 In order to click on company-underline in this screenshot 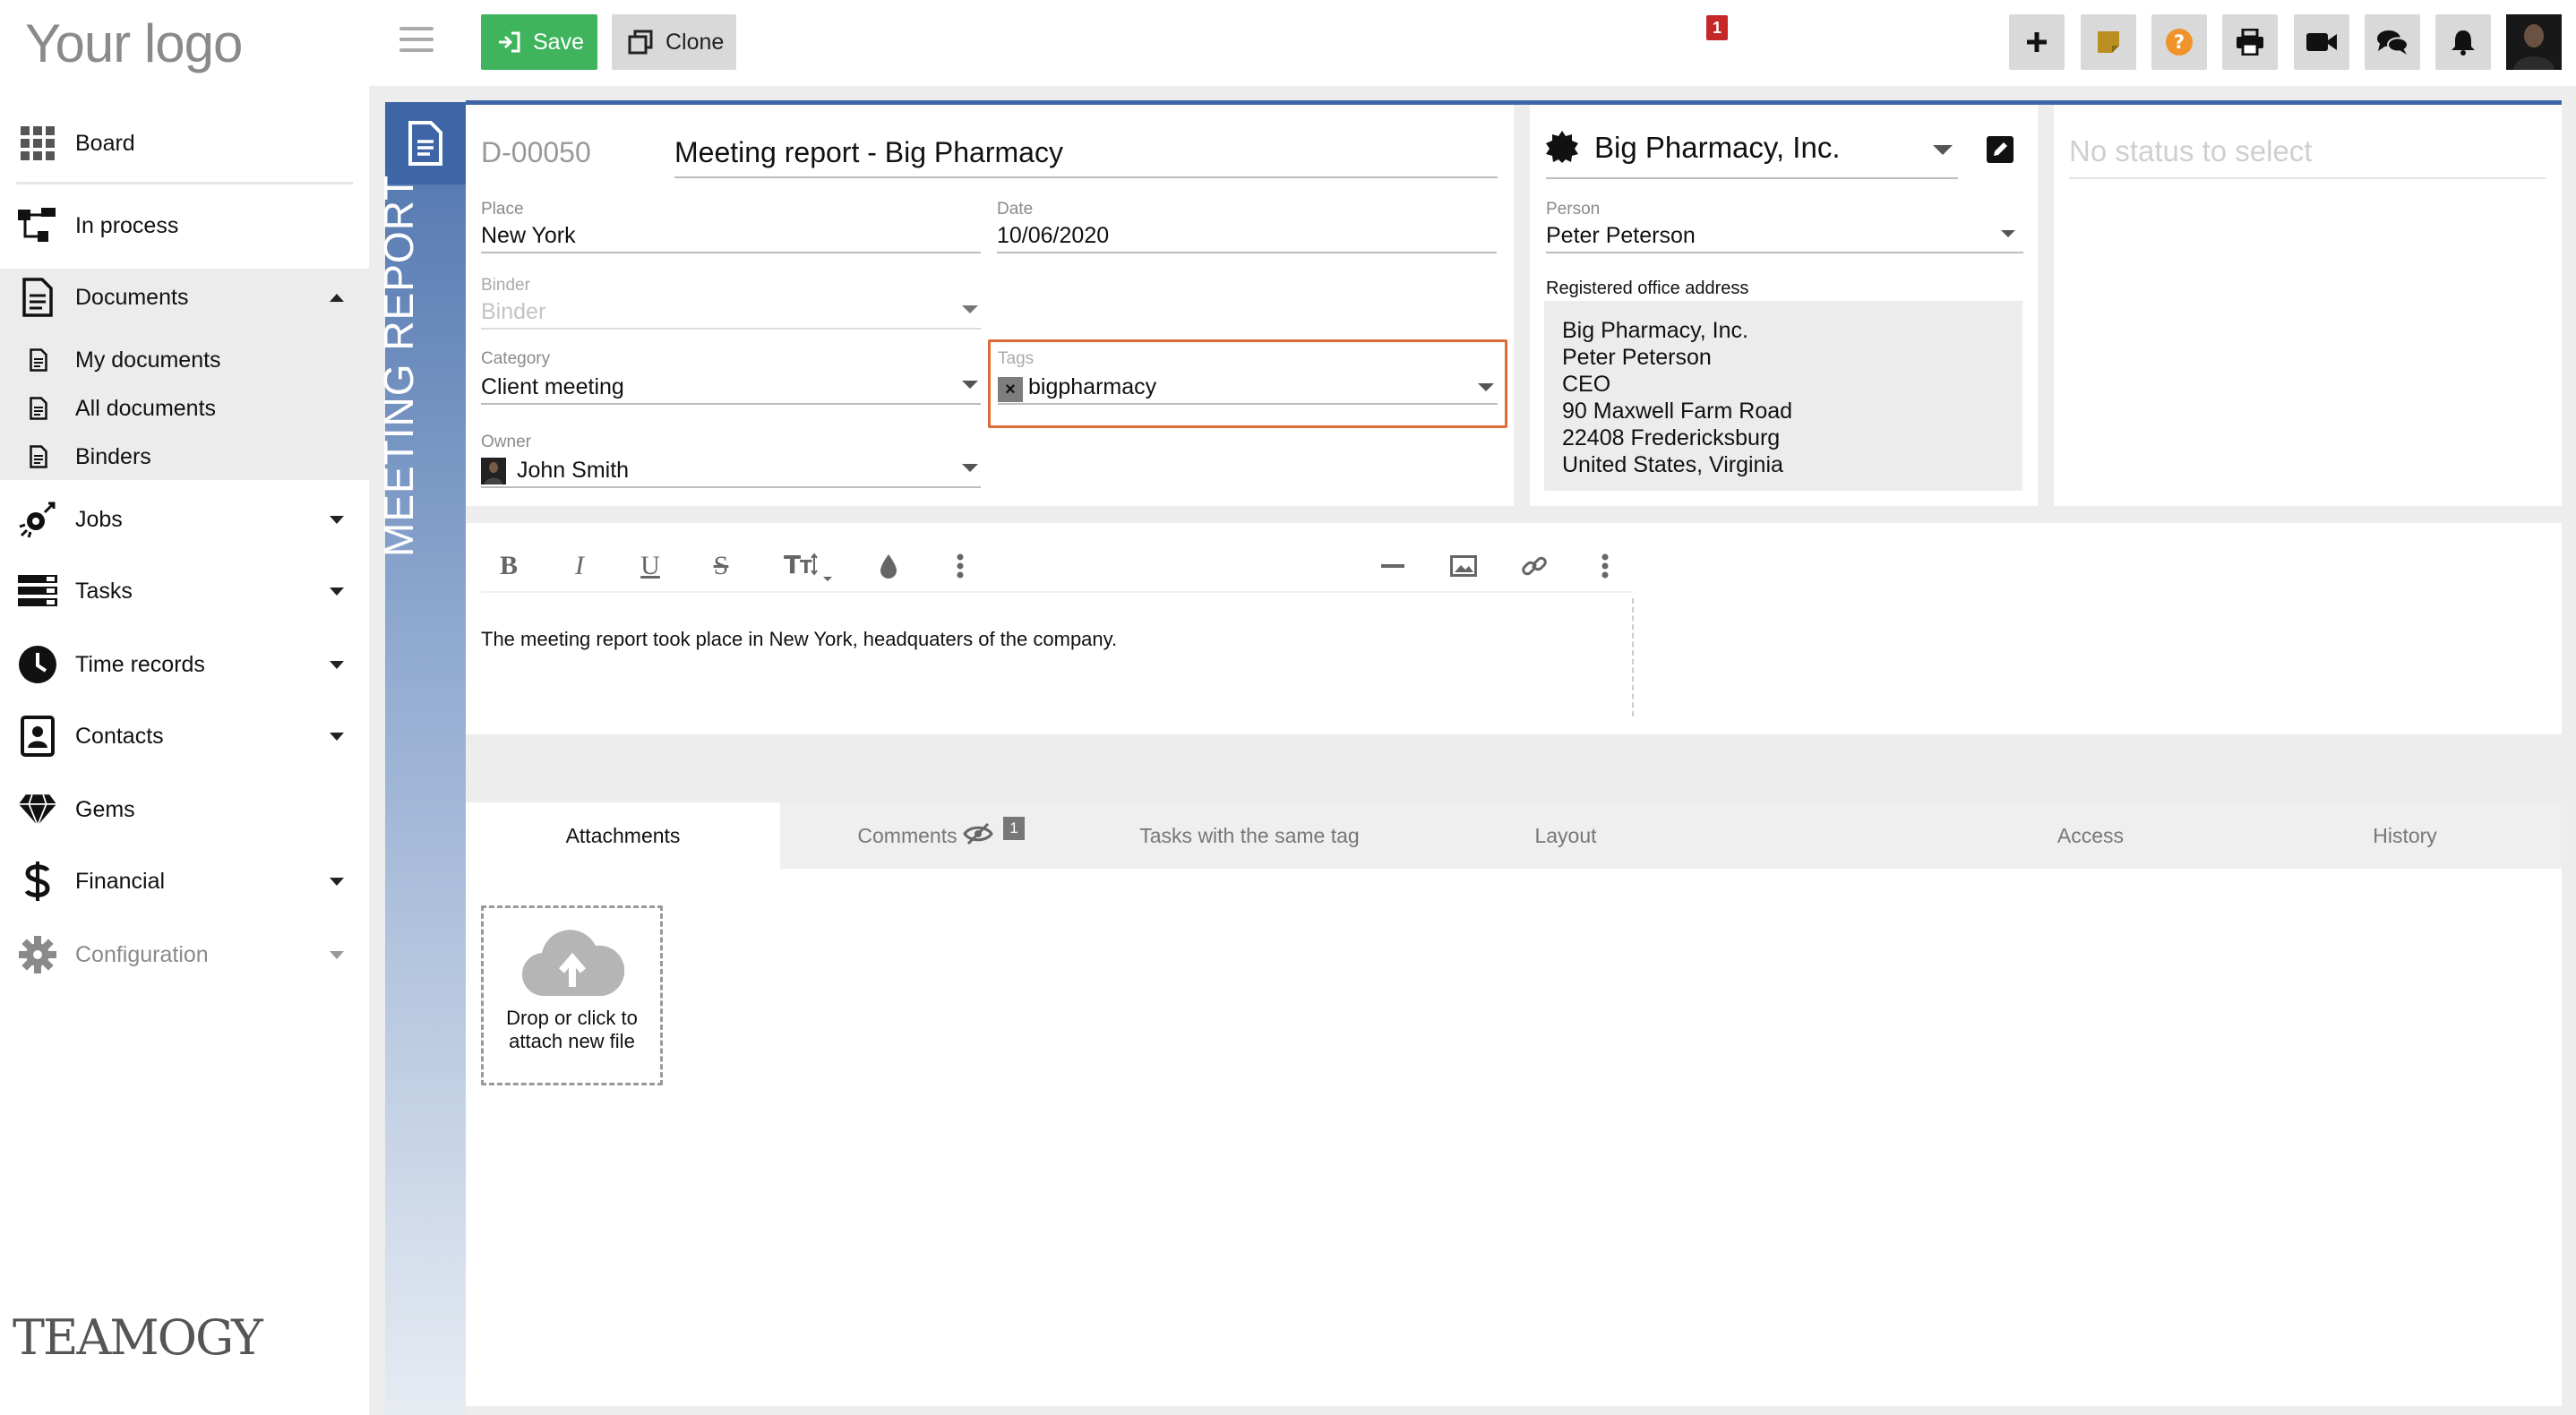, I will do `click(1752, 178)`.